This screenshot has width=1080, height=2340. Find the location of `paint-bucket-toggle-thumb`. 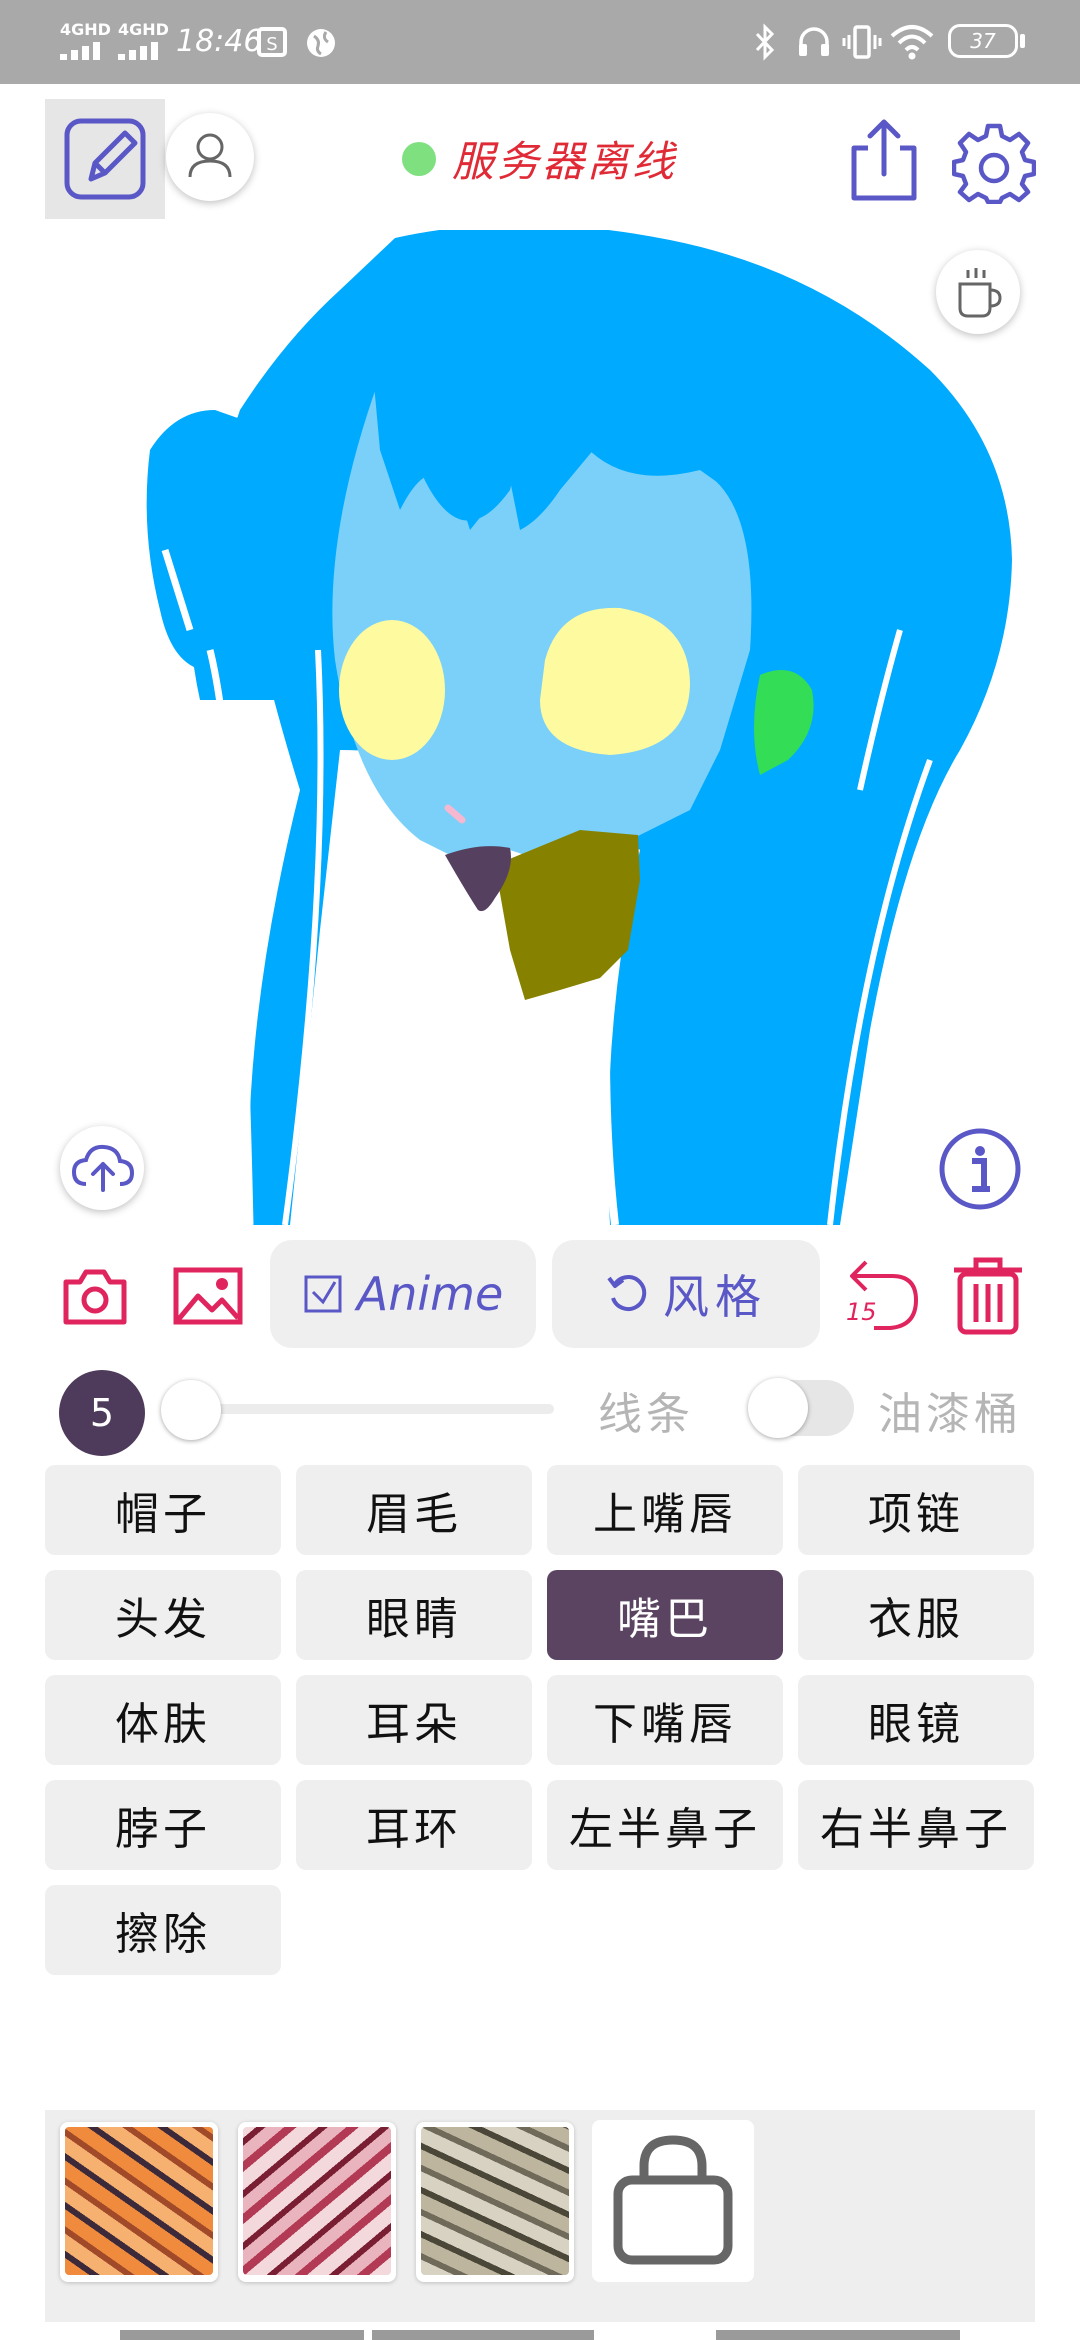

paint-bucket-toggle-thumb is located at coordinates (778, 1408).